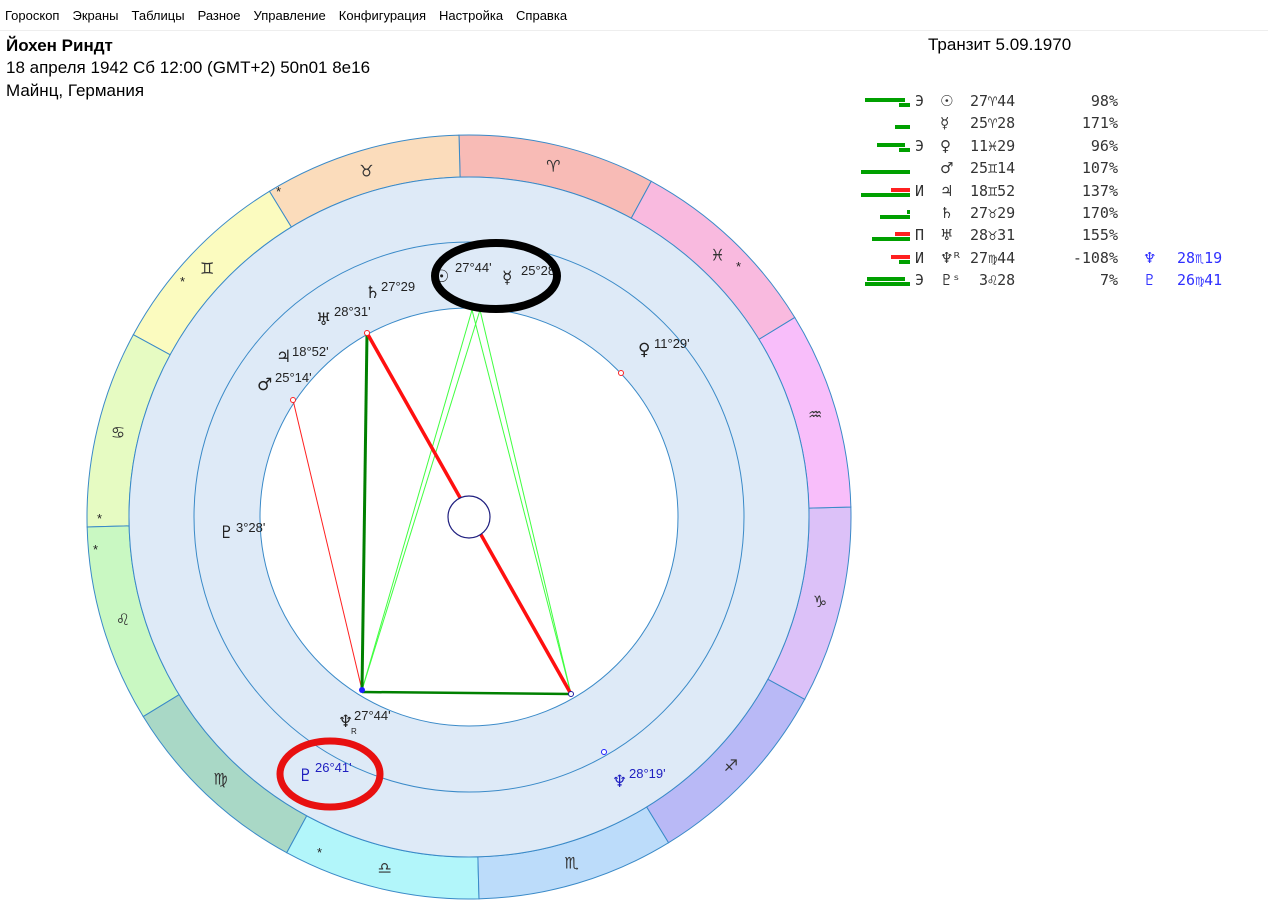  What do you see at coordinates (354, 731) in the screenshot?
I see `retrograde-mark: R` at bounding box center [354, 731].